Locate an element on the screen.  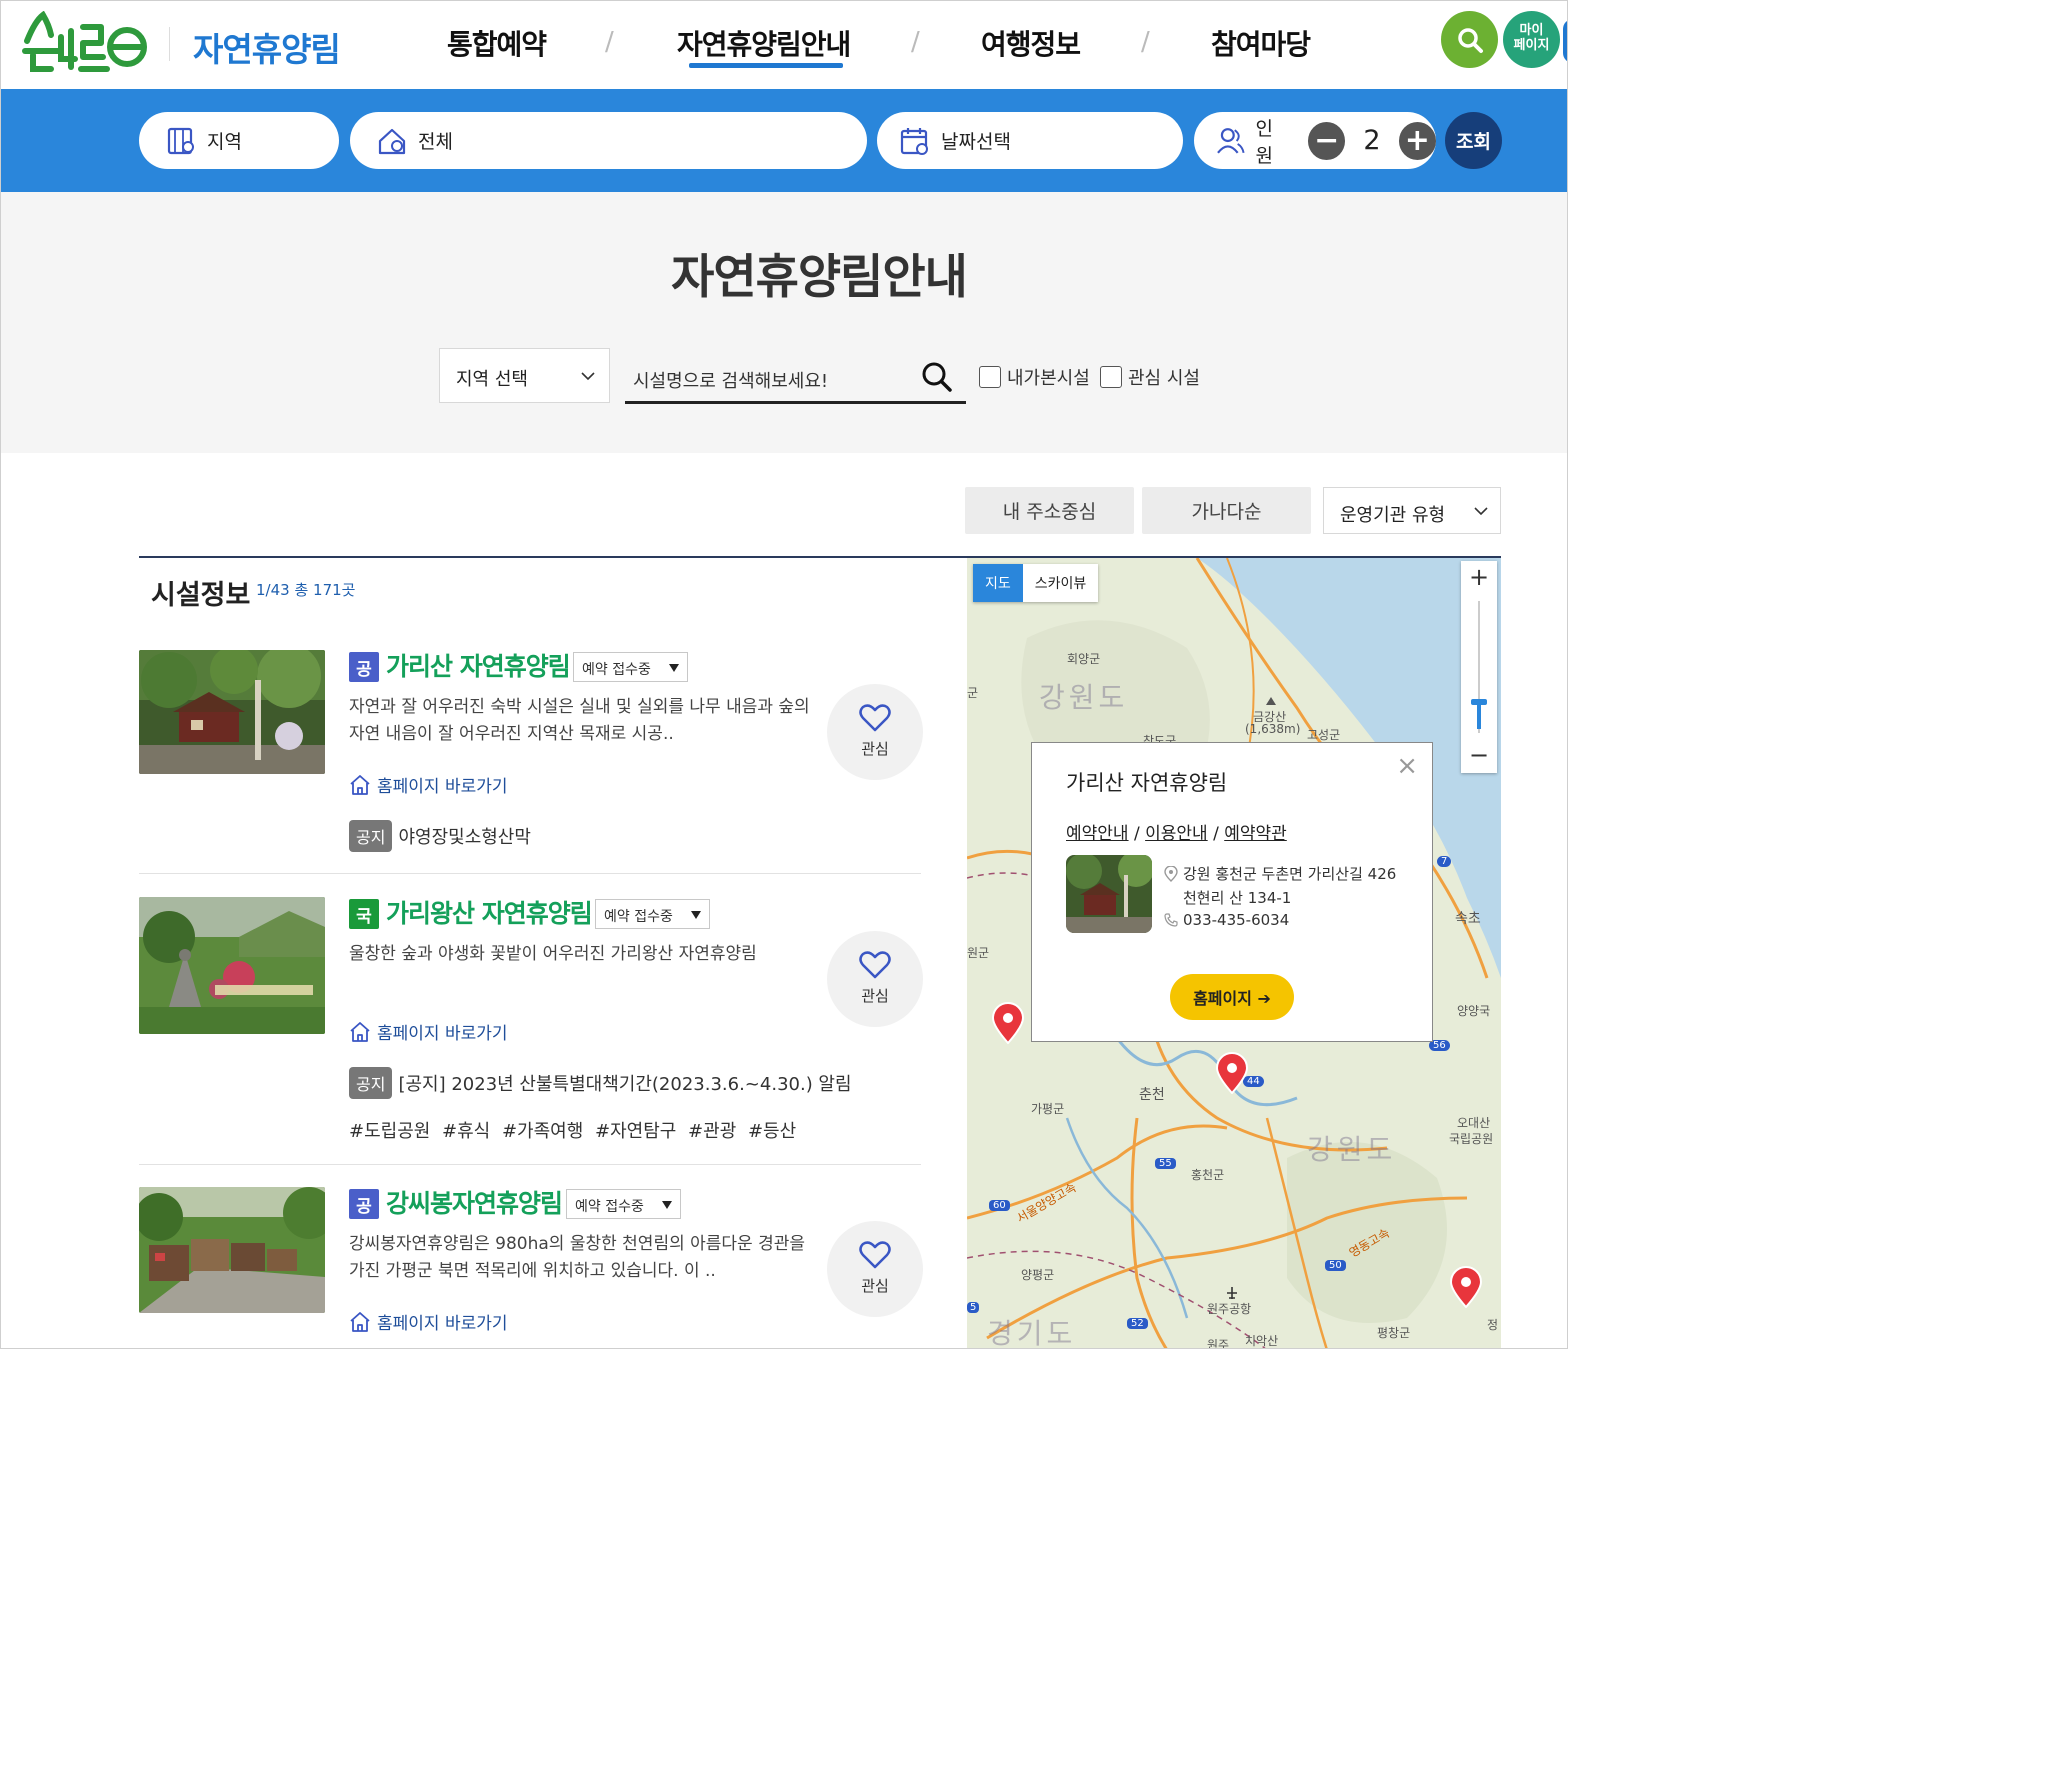
facility-photo-image is located at coordinates (232, 965).